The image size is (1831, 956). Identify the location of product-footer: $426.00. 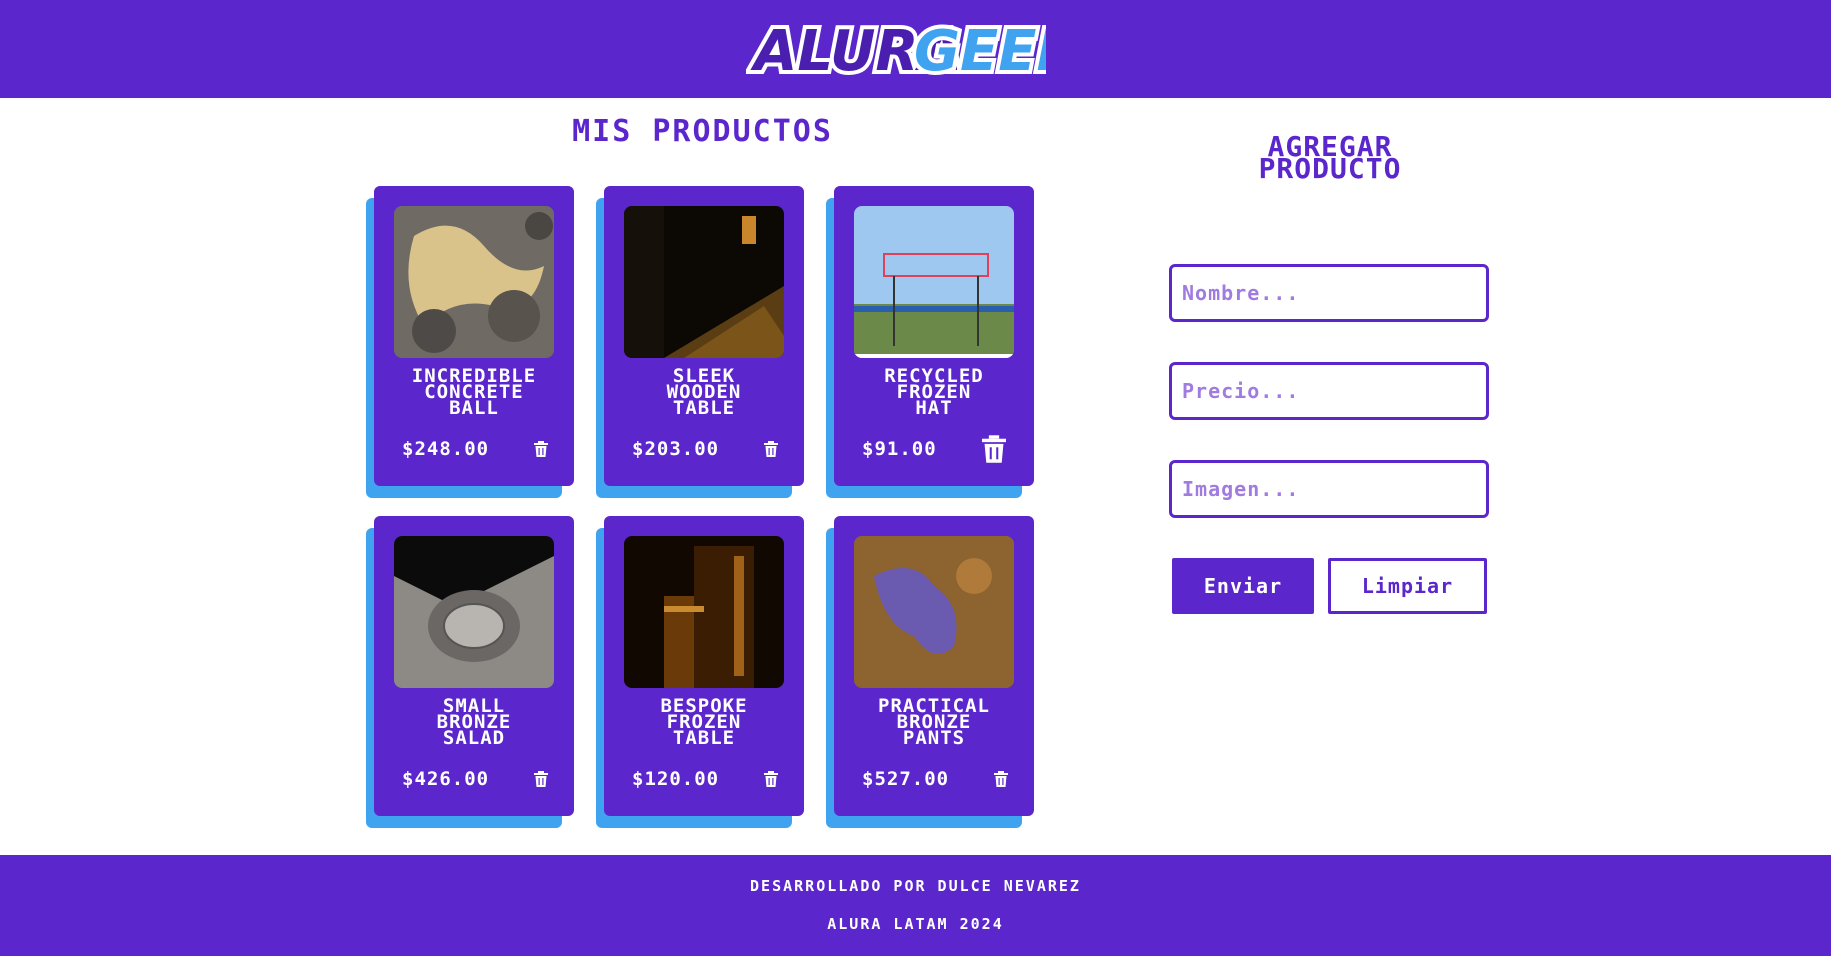
(474, 779).